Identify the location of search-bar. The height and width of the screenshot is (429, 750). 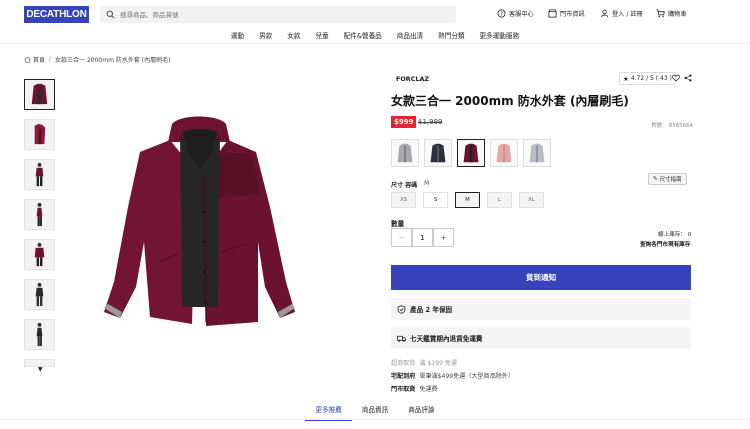
(278, 14).